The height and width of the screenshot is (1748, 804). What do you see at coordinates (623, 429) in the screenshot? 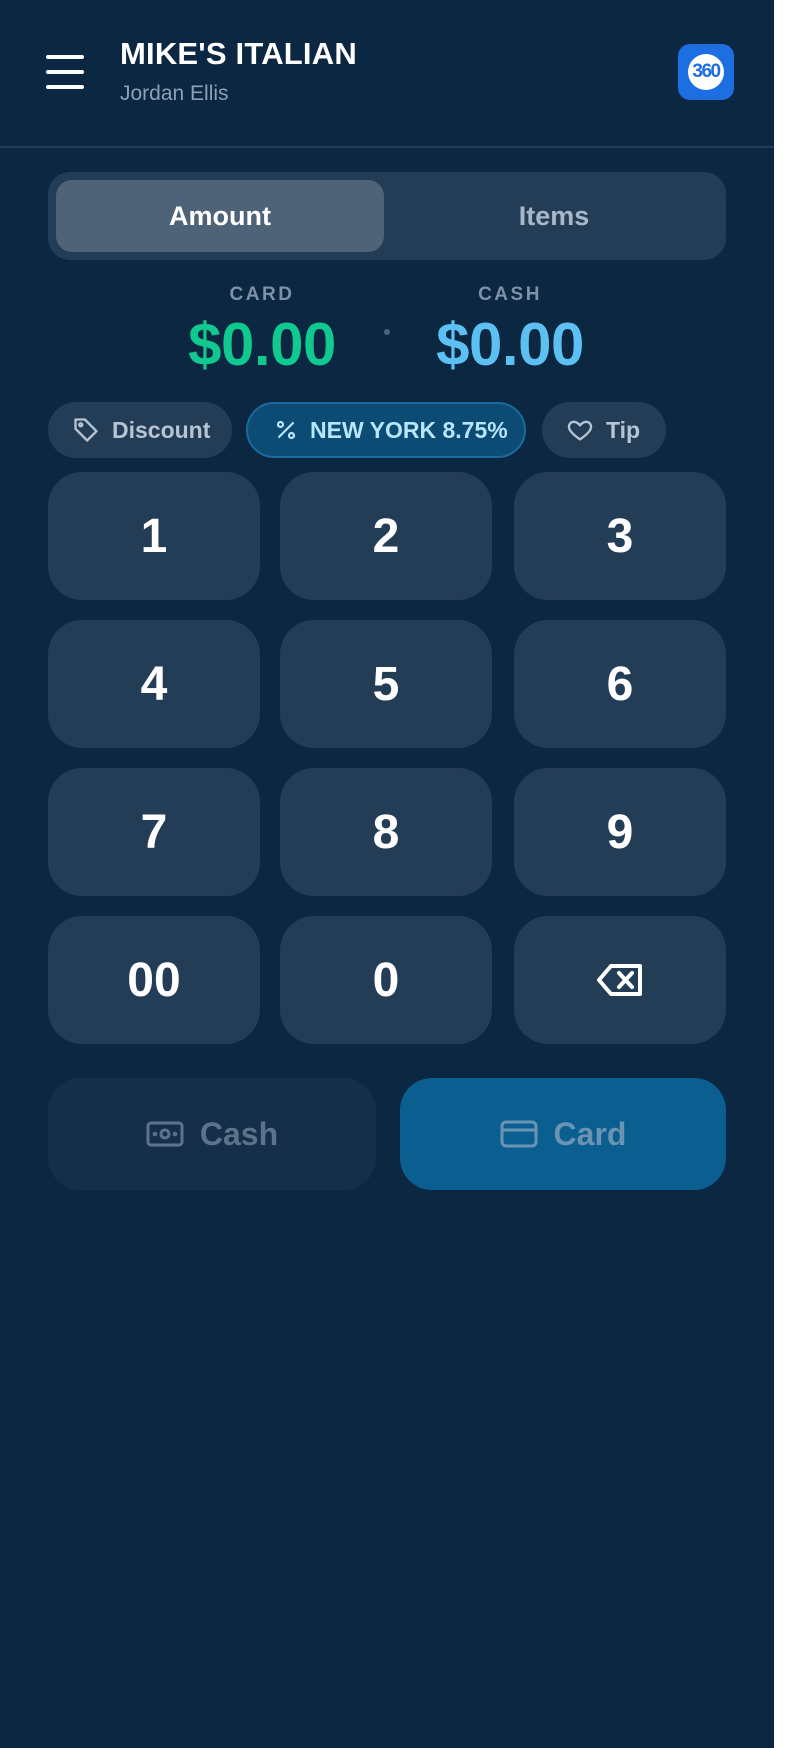
I see `tip-label: Tip` at bounding box center [623, 429].